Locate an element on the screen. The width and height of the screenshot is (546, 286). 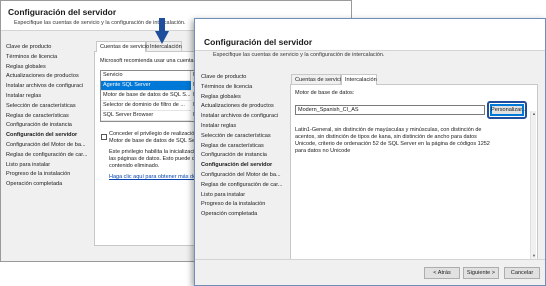
front-step-item: Reglas de características is located at coordinates (245, 147).